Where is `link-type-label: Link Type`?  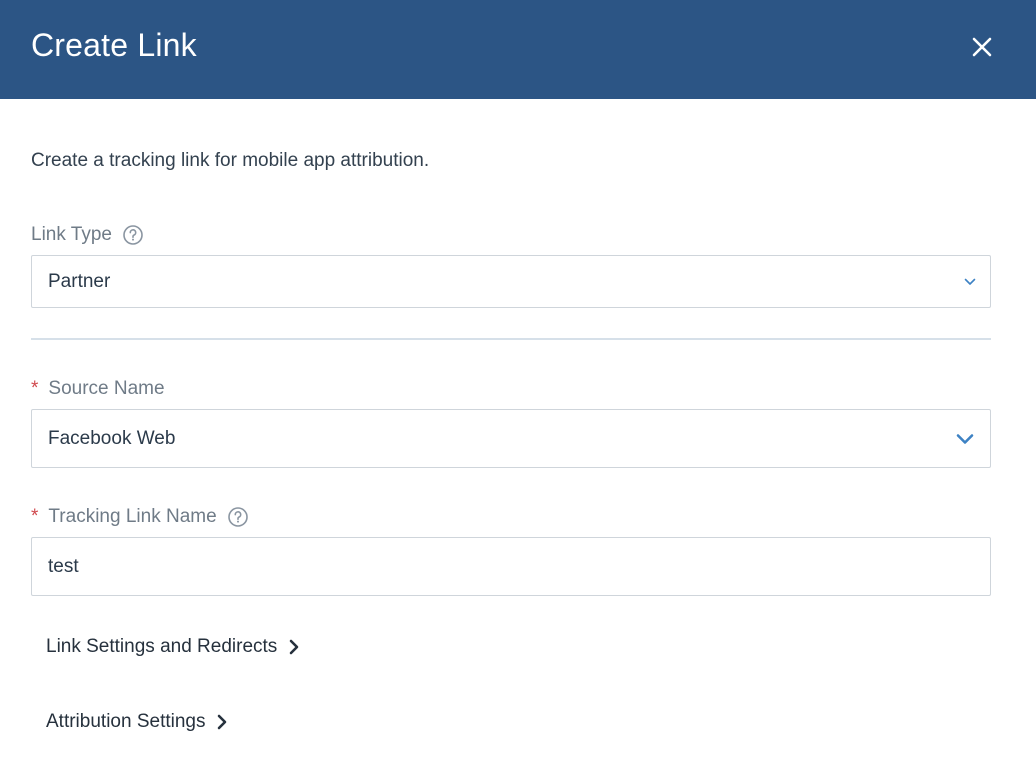 link-type-label: Link Type is located at coordinates (87, 235).